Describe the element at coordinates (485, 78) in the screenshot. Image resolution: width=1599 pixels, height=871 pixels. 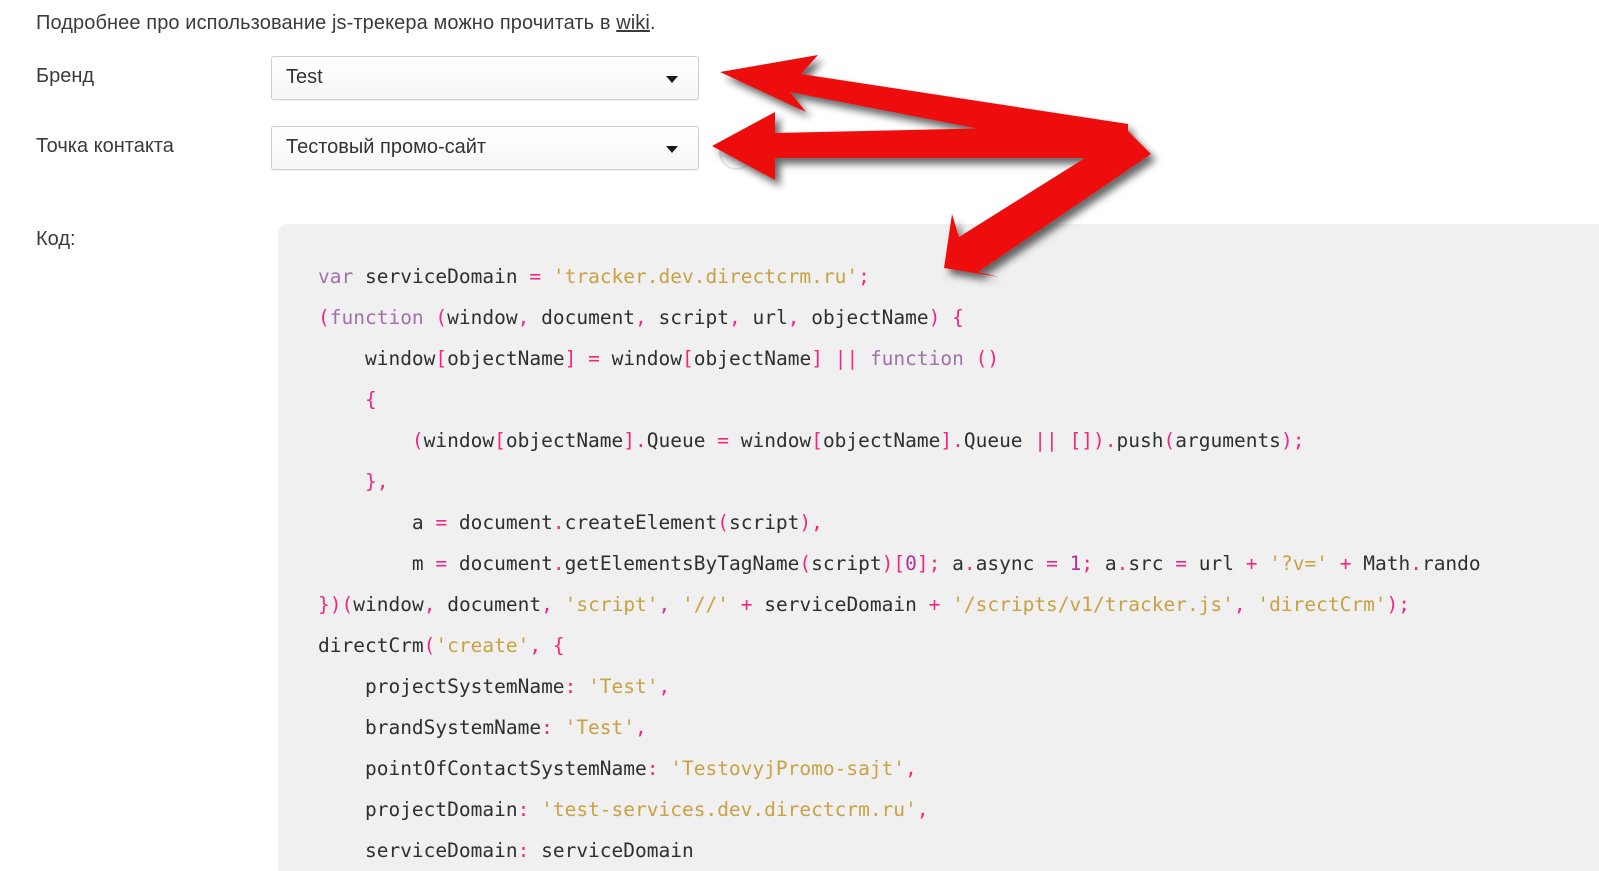
I see `brand-select: Test` at that location.